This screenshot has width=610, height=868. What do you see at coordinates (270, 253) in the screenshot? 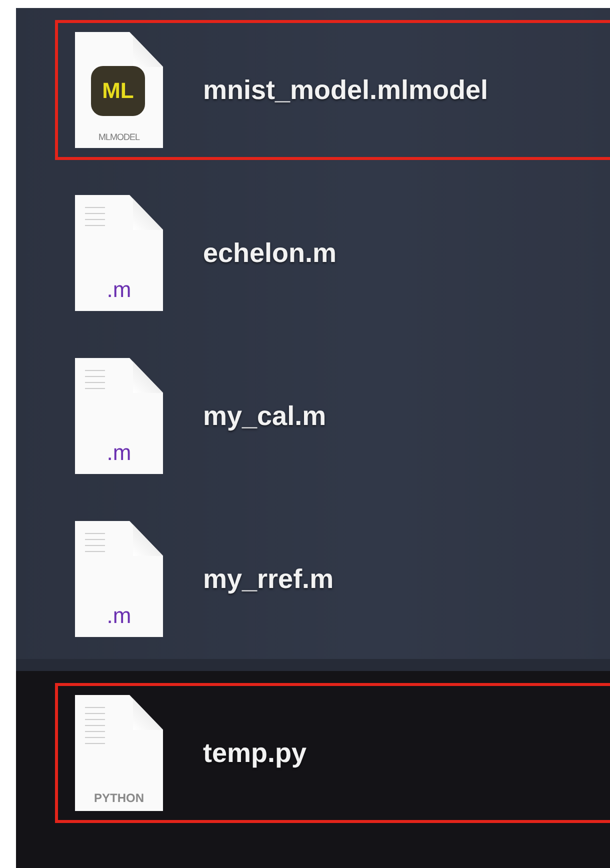
I see `file-name: echelon.m` at bounding box center [270, 253].